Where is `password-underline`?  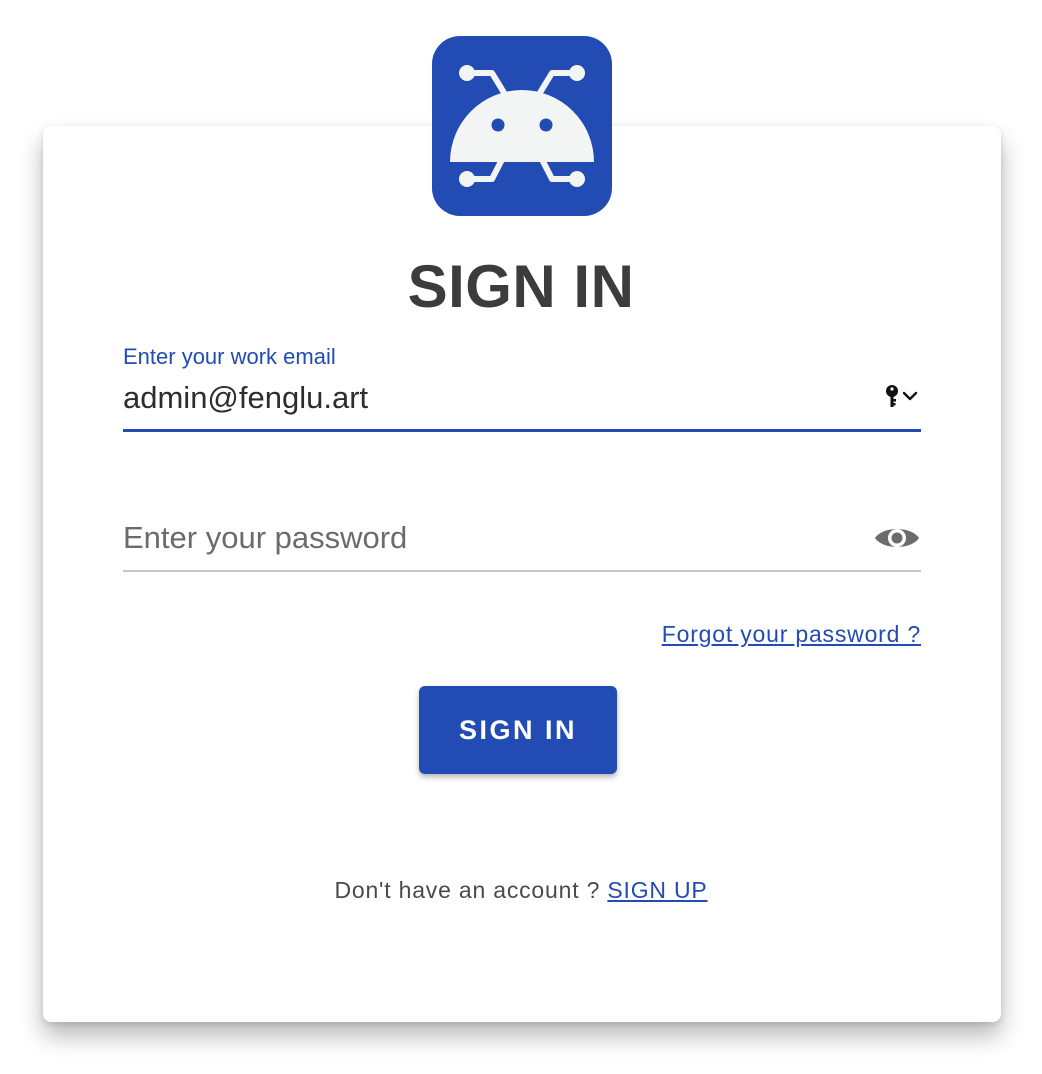
password-underline is located at coordinates (522, 571).